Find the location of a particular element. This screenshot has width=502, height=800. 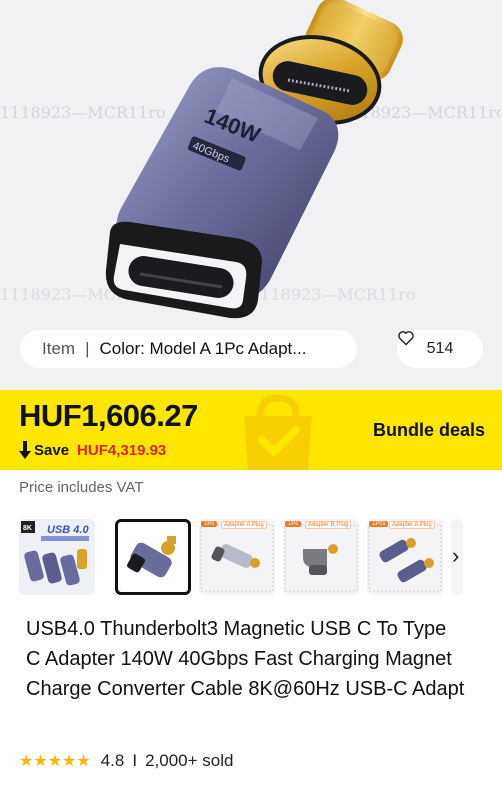

rating-score: 4.8 is located at coordinates (112, 760).